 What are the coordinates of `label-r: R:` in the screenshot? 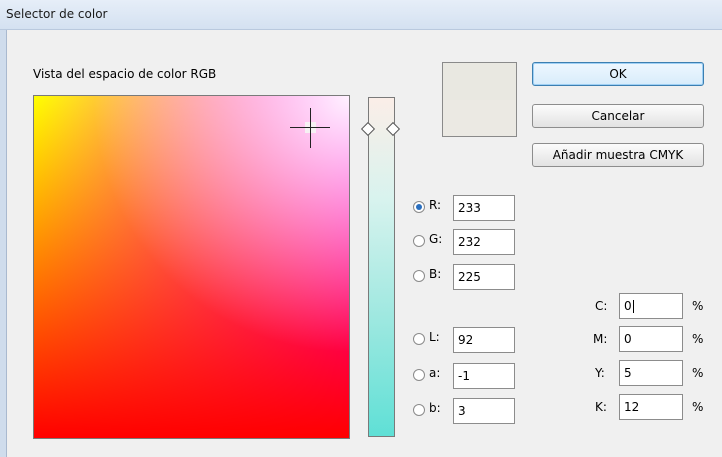 It's located at (435, 205).